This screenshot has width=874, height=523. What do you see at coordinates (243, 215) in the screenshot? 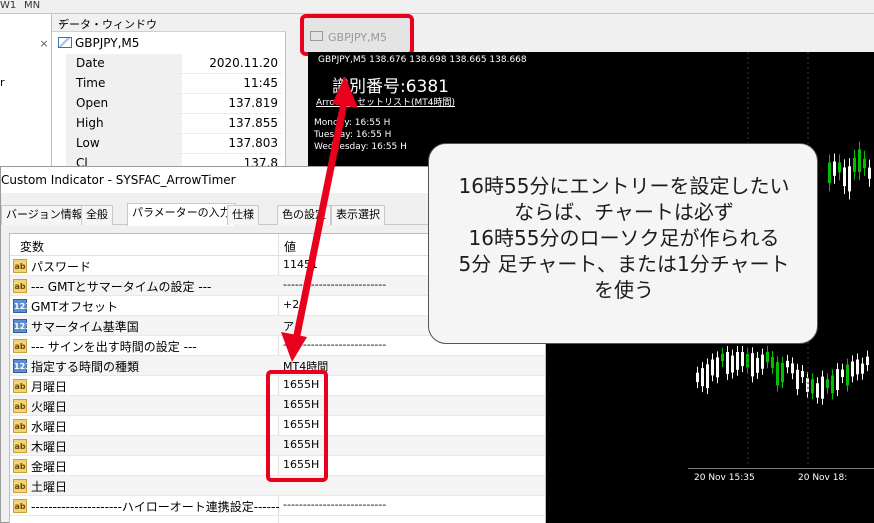
I see `tab-specs: 仕様` at bounding box center [243, 215].